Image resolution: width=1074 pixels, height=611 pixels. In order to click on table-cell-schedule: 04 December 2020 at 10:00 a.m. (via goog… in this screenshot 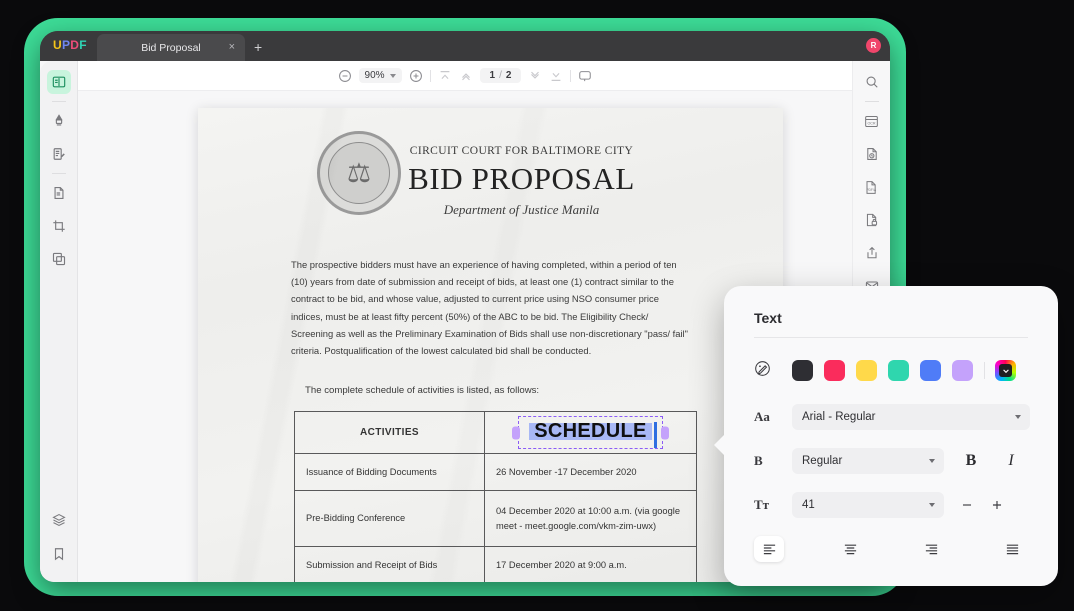, I will do `click(590, 518)`.